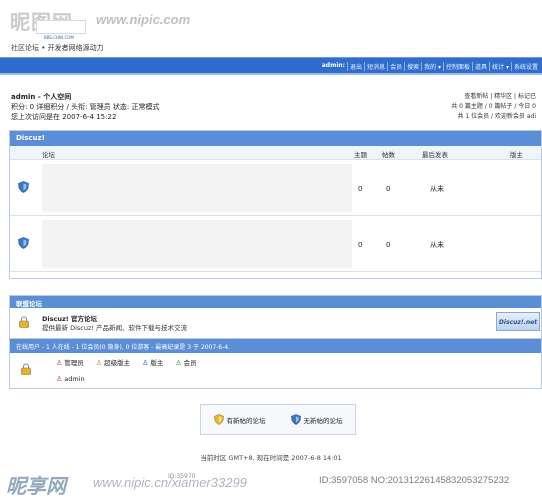 The height and width of the screenshot is (500, 542). I want to click on legend-none-label: 无新帖的论坛, so click(323, 420).